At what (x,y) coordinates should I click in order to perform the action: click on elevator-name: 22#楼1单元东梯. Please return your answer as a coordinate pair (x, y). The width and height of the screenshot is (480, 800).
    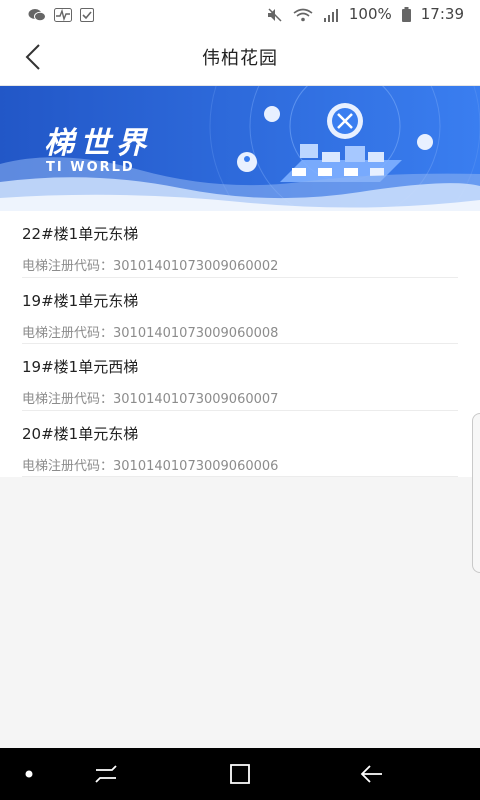
    Looking at the image, I should click on (80, 234).